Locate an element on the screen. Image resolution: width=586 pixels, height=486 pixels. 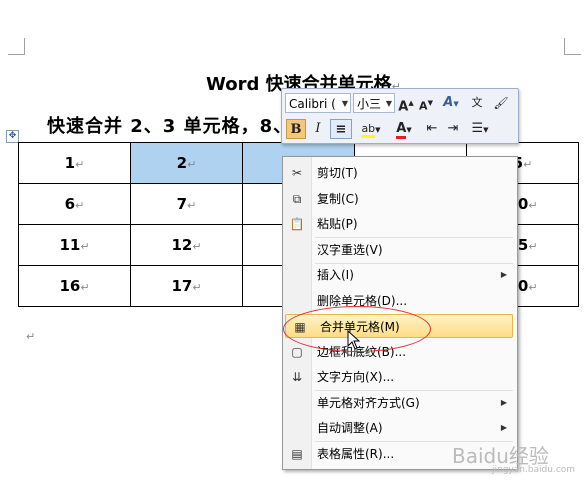
cell-value: 11 is located at coordinates (70, 245).